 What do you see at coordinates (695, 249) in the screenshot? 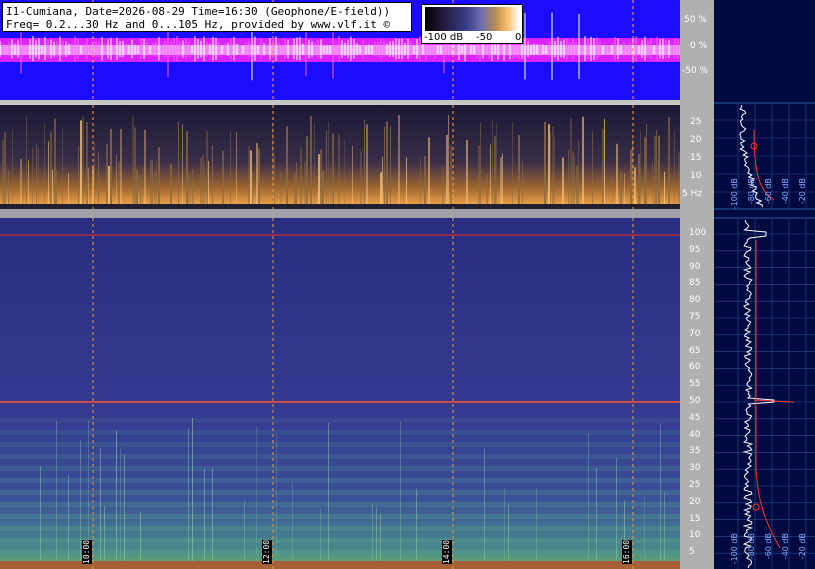
I see `lower-axis-label: 95` at bounding box center [695, 249].